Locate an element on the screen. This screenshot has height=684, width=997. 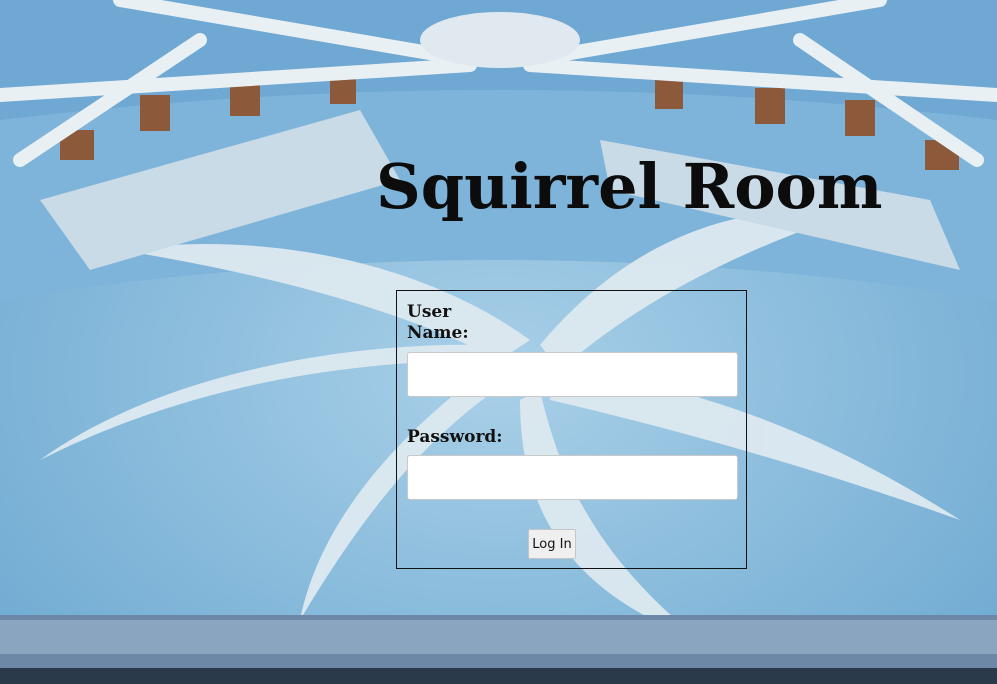
password-input is located at coordinates (572, 477).